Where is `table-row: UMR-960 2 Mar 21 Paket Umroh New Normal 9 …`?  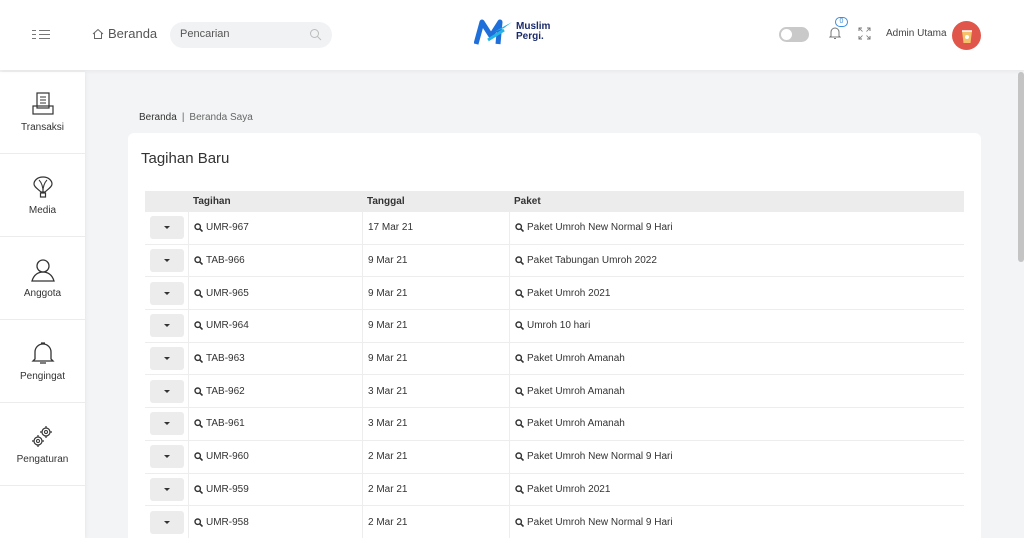 table-row: UMR-960 2 Mar 21 Paket Umroh New Normal 9 … is located at coordinates (554, 457).